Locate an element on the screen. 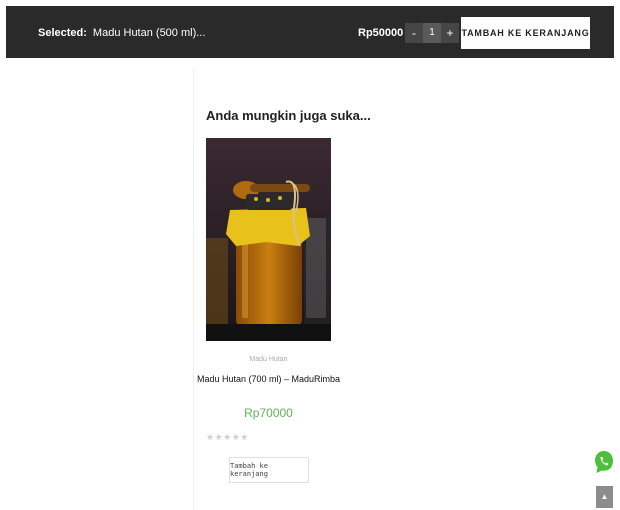 The height and width of the screenshot is (510, 620). qty-input: 1 is located at coordinates (432, 33).